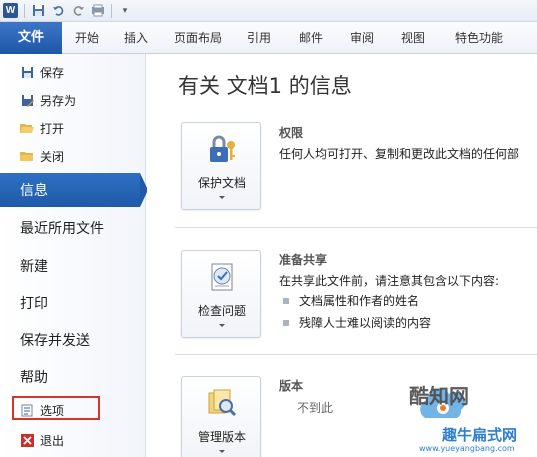 Image resolution: width=537 pixels, height=457 pixels. Describe the element at coordinates (98, 11) in the screenshot. I see `print-preview-icon` at that location.